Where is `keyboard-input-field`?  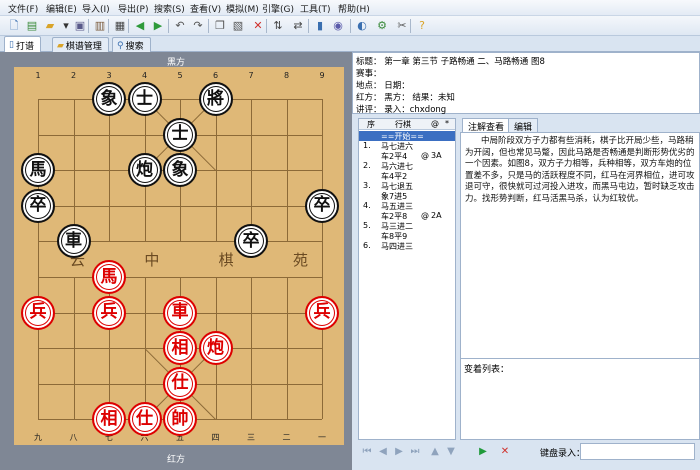 keyboard-input-field is located at coordinates (637, 451).